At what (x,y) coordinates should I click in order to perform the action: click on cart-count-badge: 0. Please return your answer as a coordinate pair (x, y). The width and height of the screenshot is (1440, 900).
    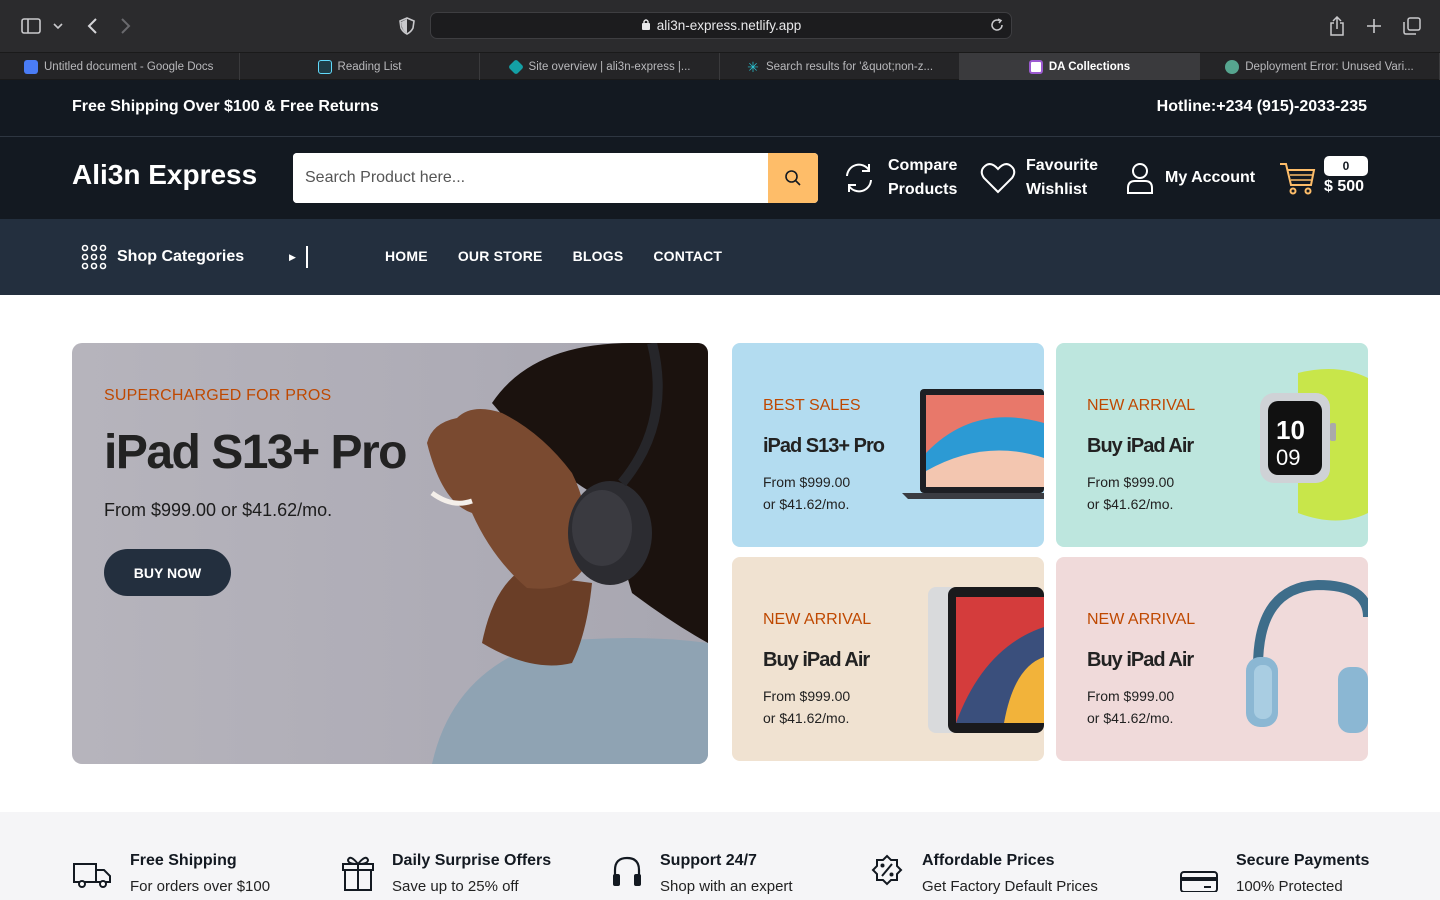
    Looking at the image, I should click on (1346, 166).